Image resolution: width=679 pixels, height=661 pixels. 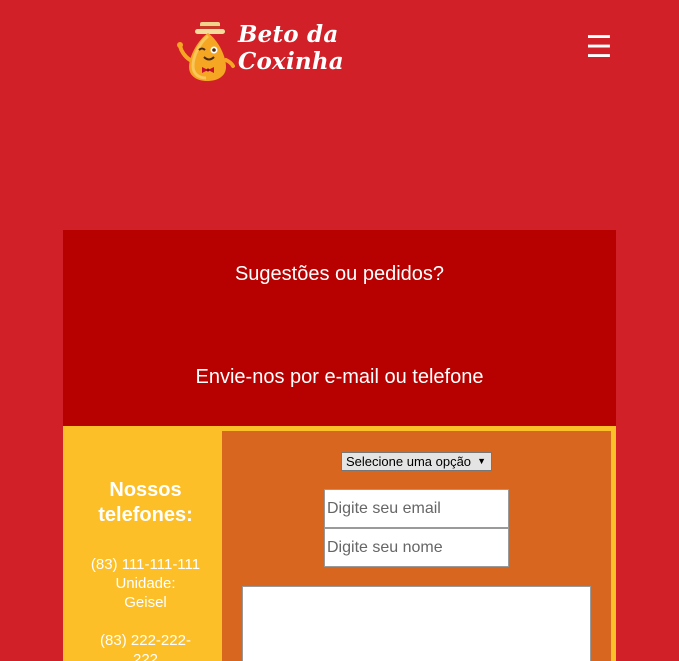 What do you see at coordinates (145, 640) in the screenshot?
I see `phone-number-2: (83) 222-222-` at bounding box center [145, 640].